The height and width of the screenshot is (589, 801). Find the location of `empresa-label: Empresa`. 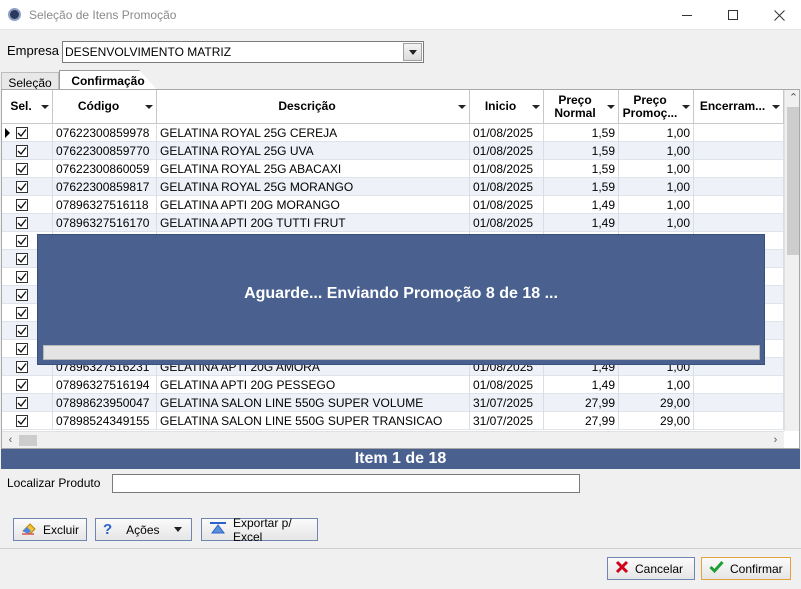

empresa-label: Empresa is located at coordinates (33, 50).